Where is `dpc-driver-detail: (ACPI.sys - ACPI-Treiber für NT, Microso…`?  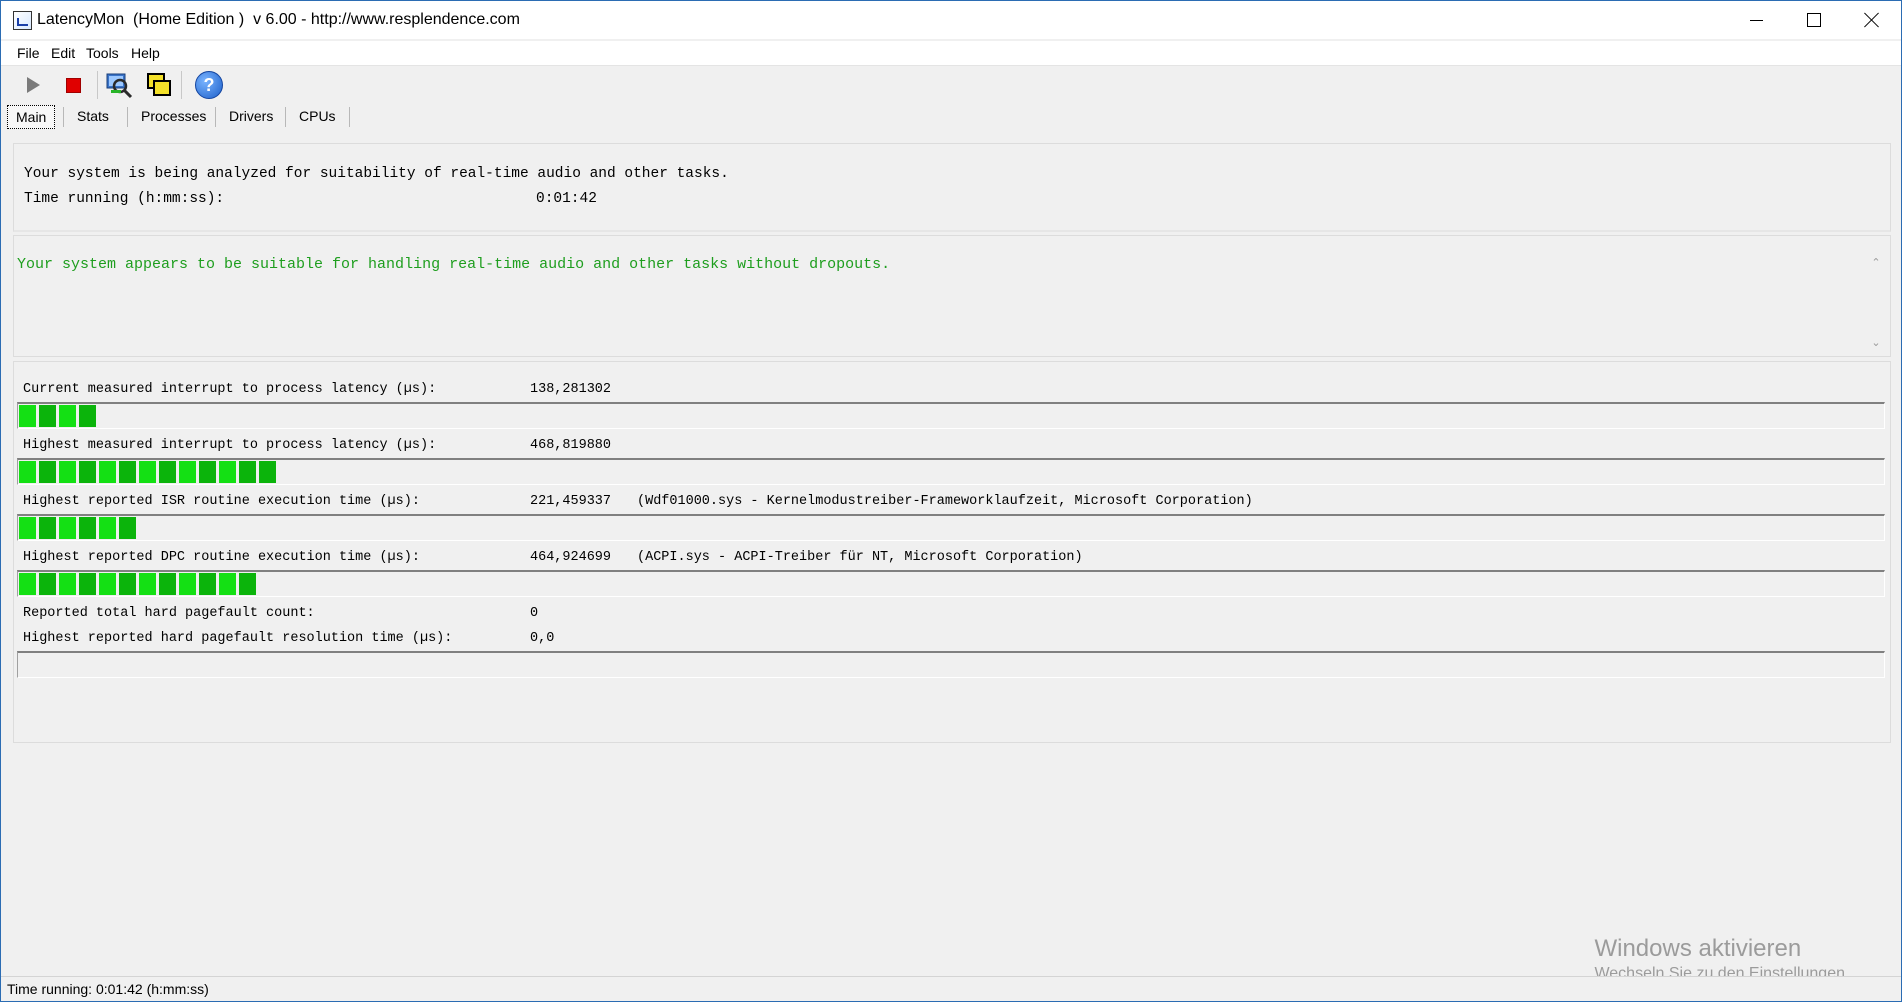
dpc-driver-detail: (ACPI.sys - ACPI-Treiber für NT, Microso… is located at coordinates (860, 557).